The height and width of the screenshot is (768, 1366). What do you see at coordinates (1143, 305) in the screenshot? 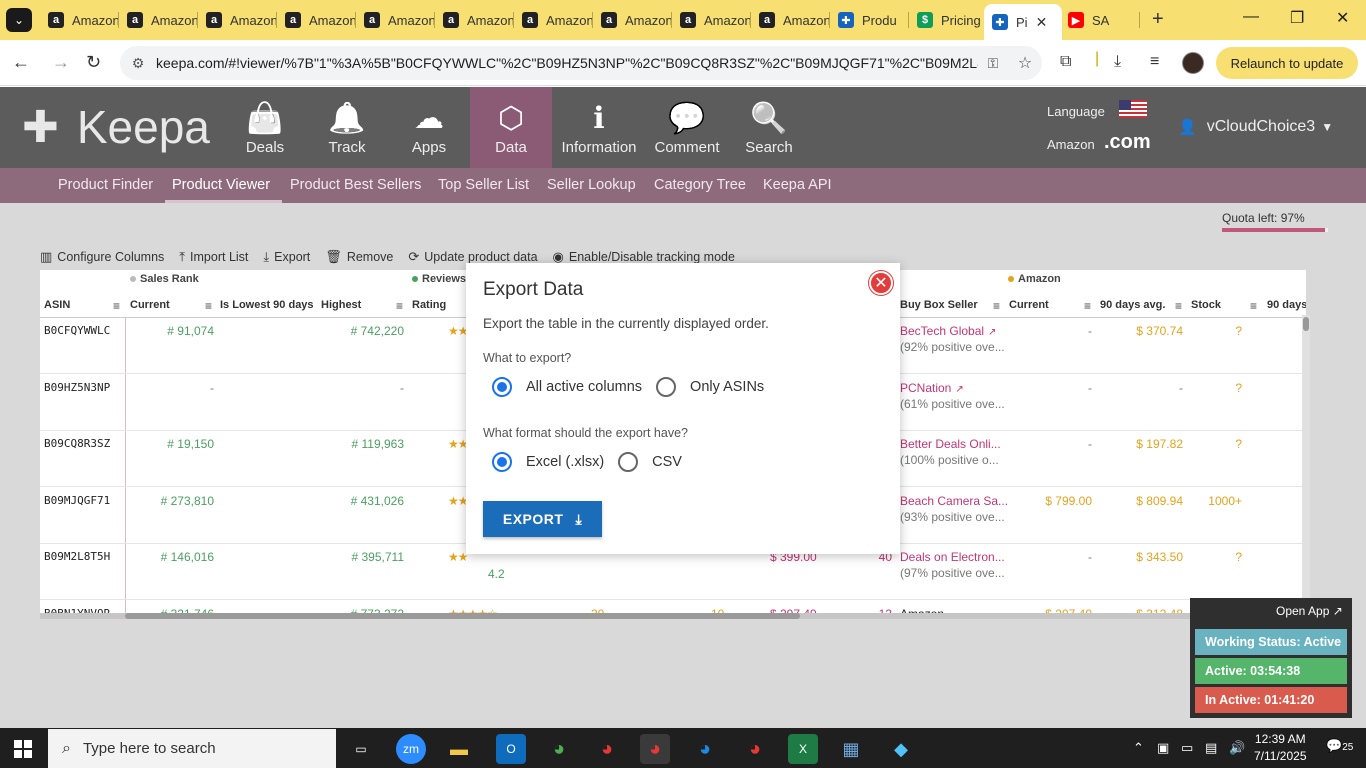
I see `header-amazon-avg: 90 days avg. ≡` at bounding box center [1143, 305].